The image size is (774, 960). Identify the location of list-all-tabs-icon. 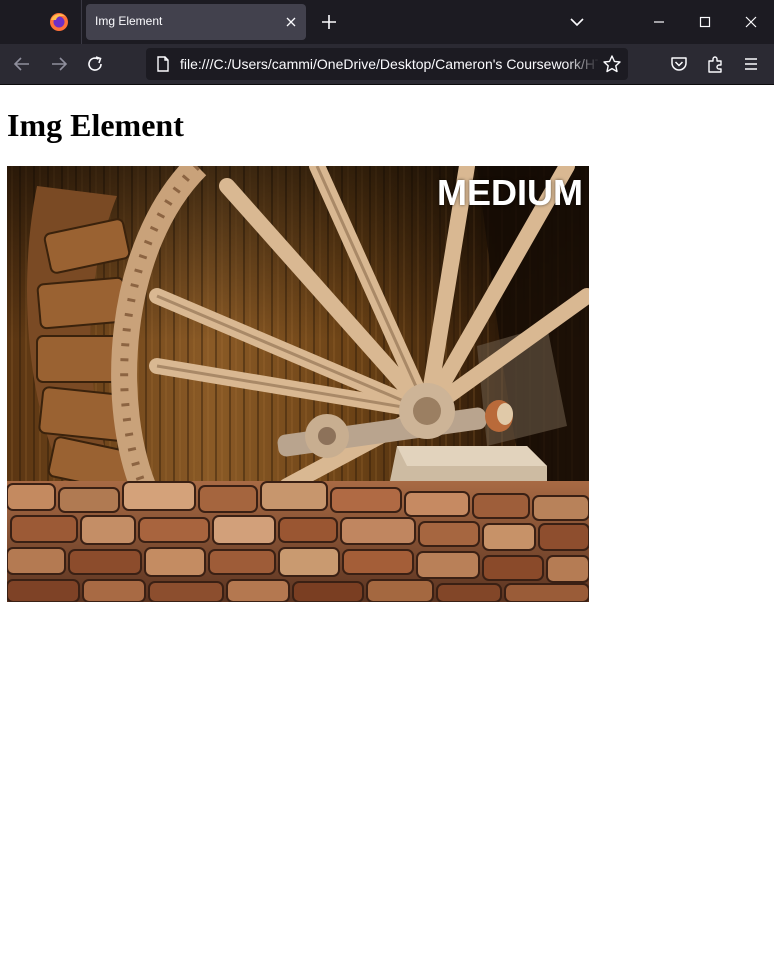
(577, 22).